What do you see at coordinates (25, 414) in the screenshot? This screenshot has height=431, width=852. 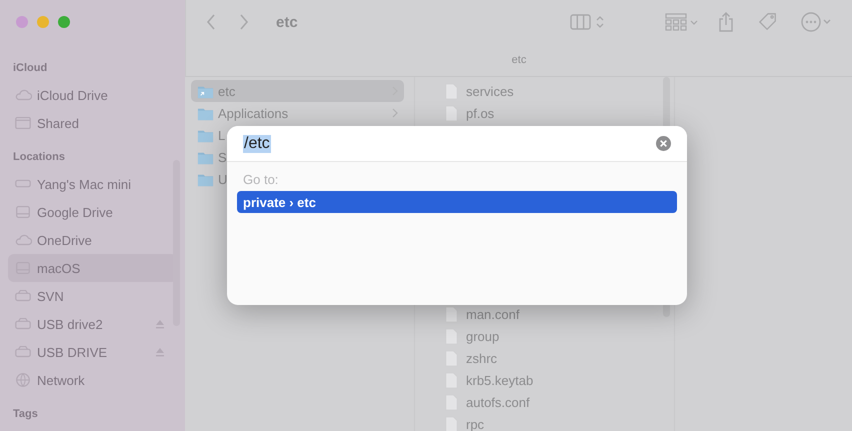 I see `section-heading: Tags` at bounding box center [25, 414].